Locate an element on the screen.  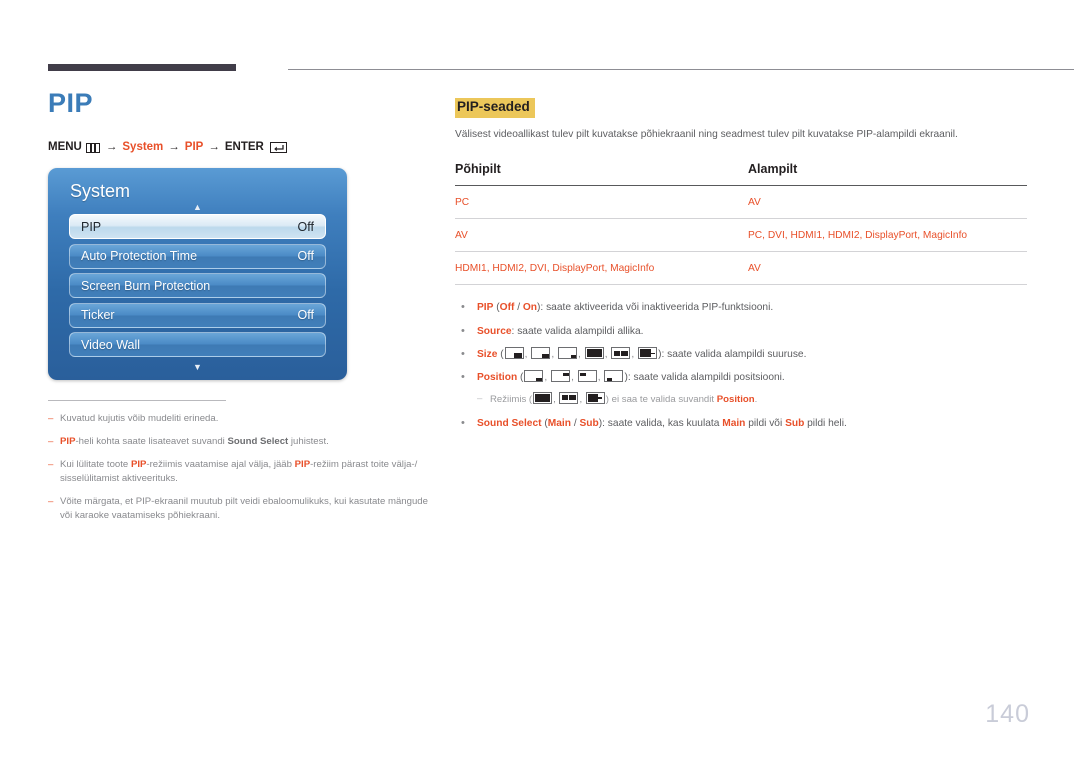
pip-position-top-left-icon is located at coordinates (587, 376).